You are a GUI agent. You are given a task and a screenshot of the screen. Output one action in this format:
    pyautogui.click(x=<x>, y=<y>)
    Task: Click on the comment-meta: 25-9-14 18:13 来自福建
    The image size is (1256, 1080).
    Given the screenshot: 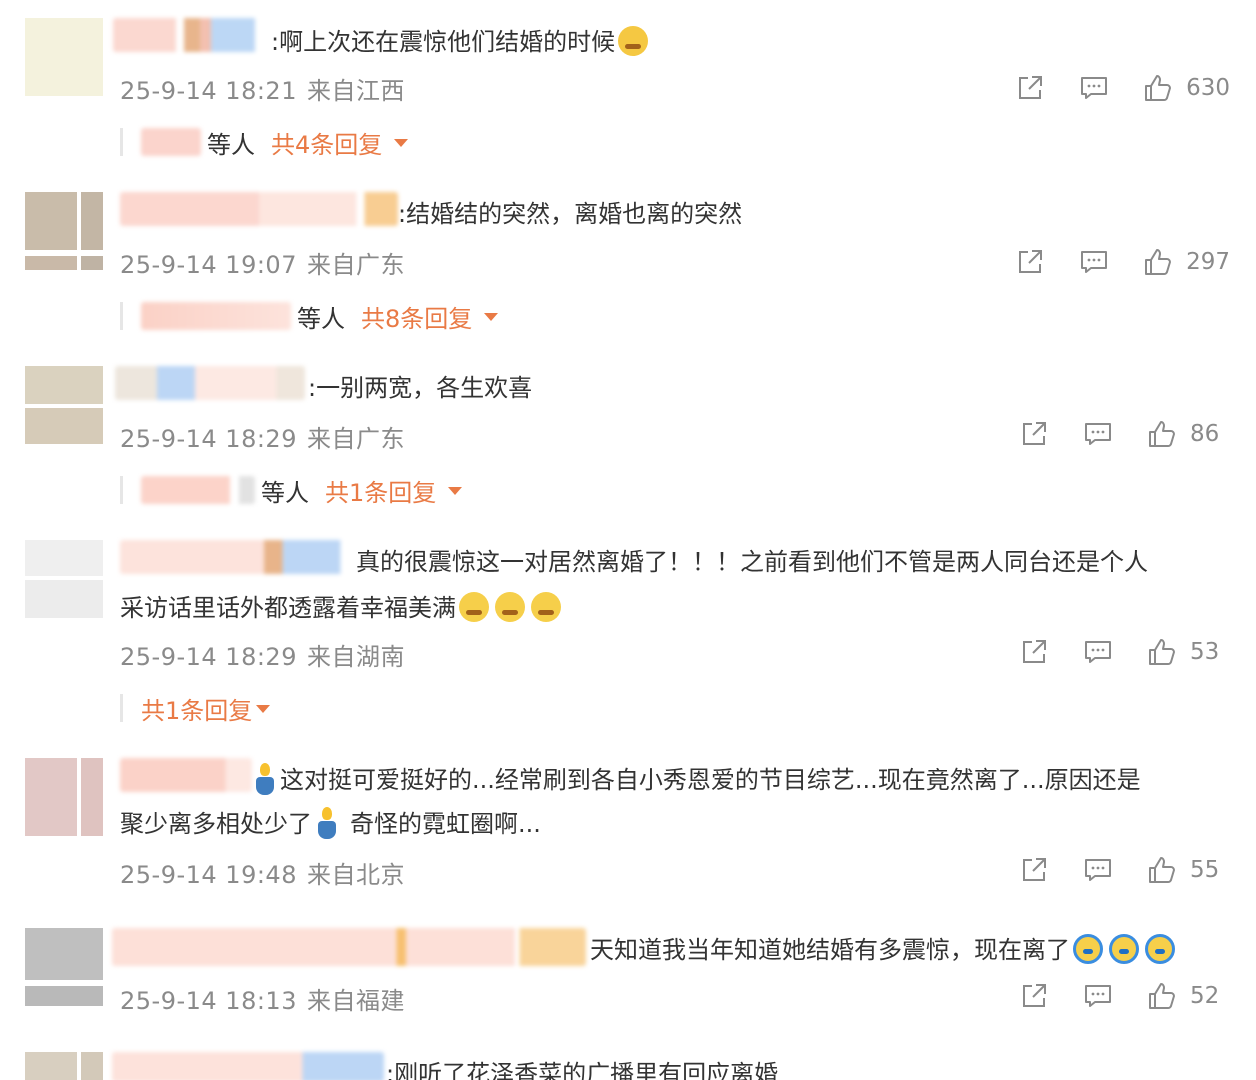 What is the action you would take?
    pyautogui.click(x=262, y=998)
    